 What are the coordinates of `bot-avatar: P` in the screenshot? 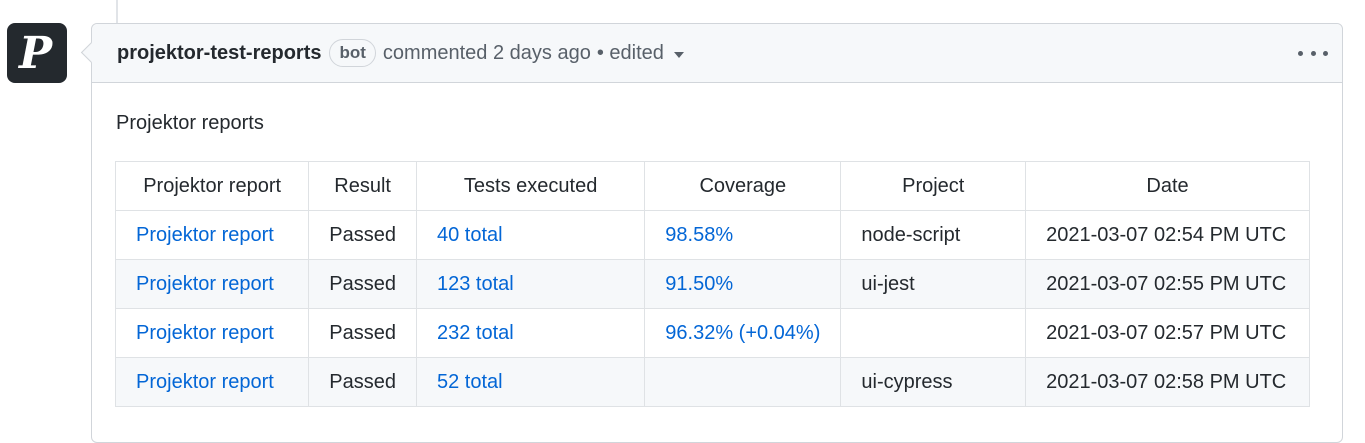 It's located at (37, 53).